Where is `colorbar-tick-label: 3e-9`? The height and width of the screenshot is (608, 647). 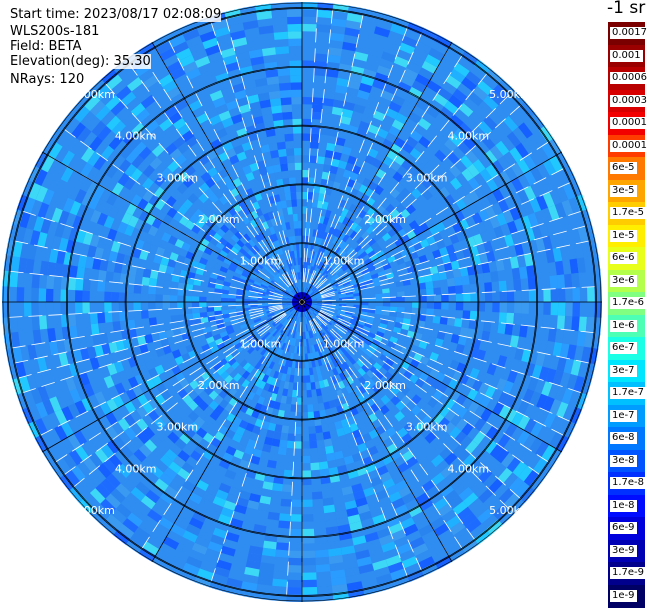
colorbar-tick-label: 3e-9 is located at coordinates (623, 550).